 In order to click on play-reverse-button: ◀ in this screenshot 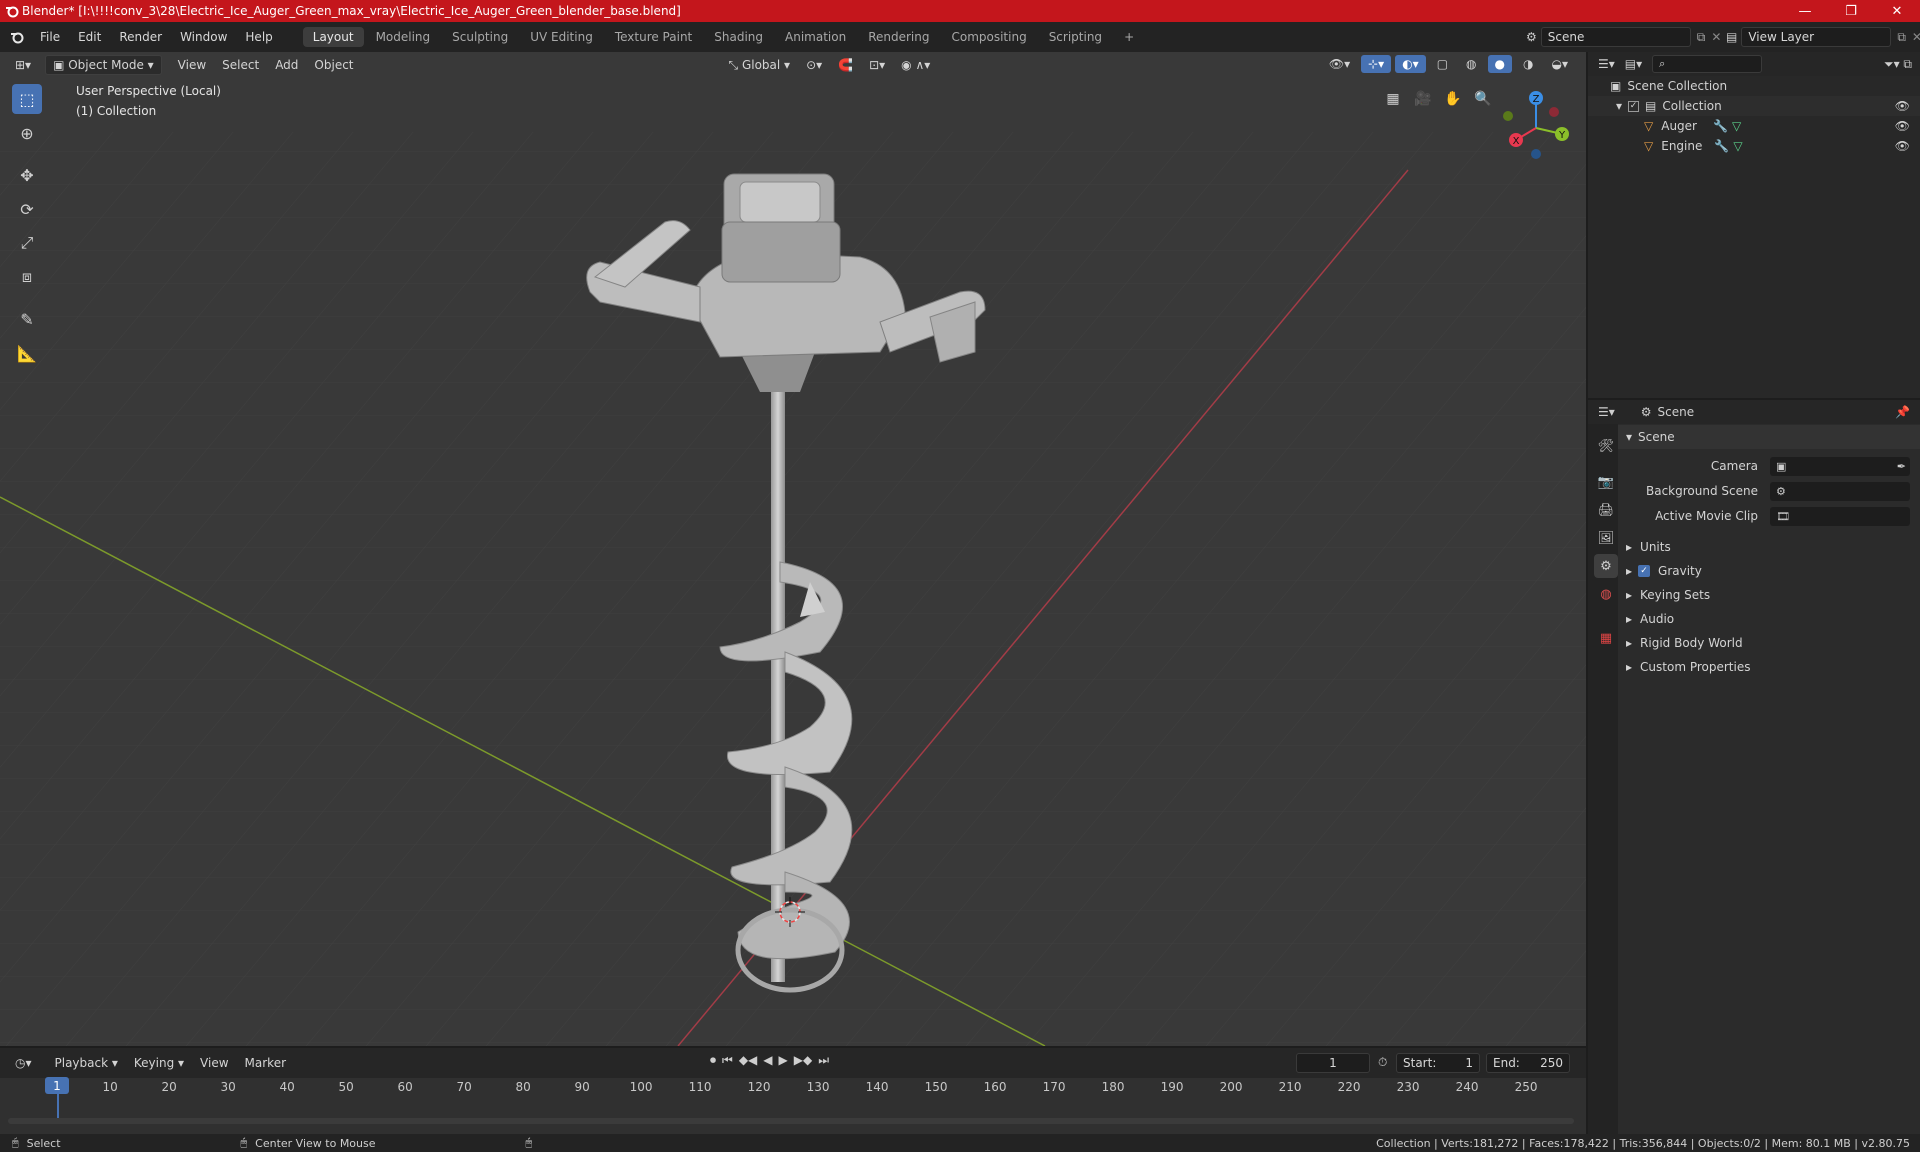, I will do `click(767, 1060)`.